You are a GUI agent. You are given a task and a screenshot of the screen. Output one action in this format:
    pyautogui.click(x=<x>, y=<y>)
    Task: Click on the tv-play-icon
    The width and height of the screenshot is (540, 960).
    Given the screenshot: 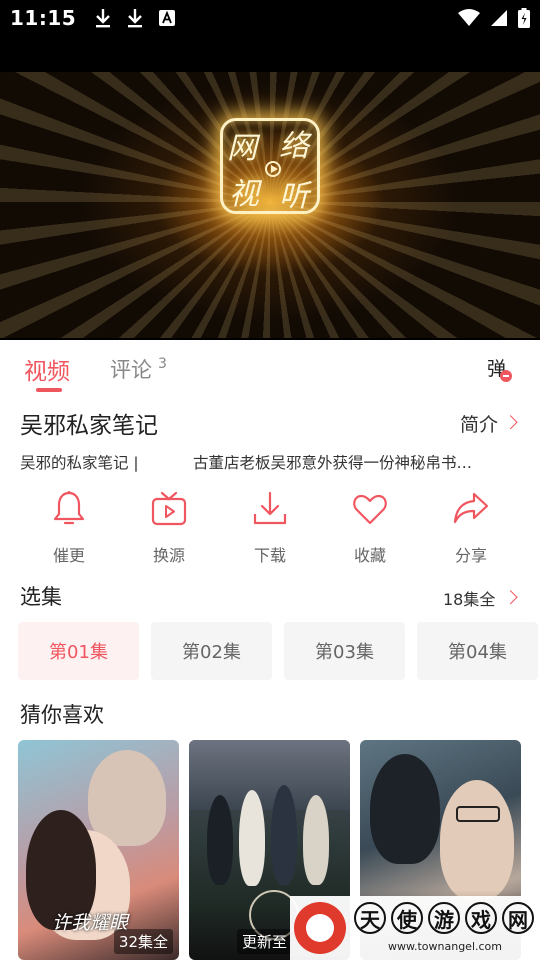 What is the action you would take?
    pyautogui.click(x=169, y=508)
    